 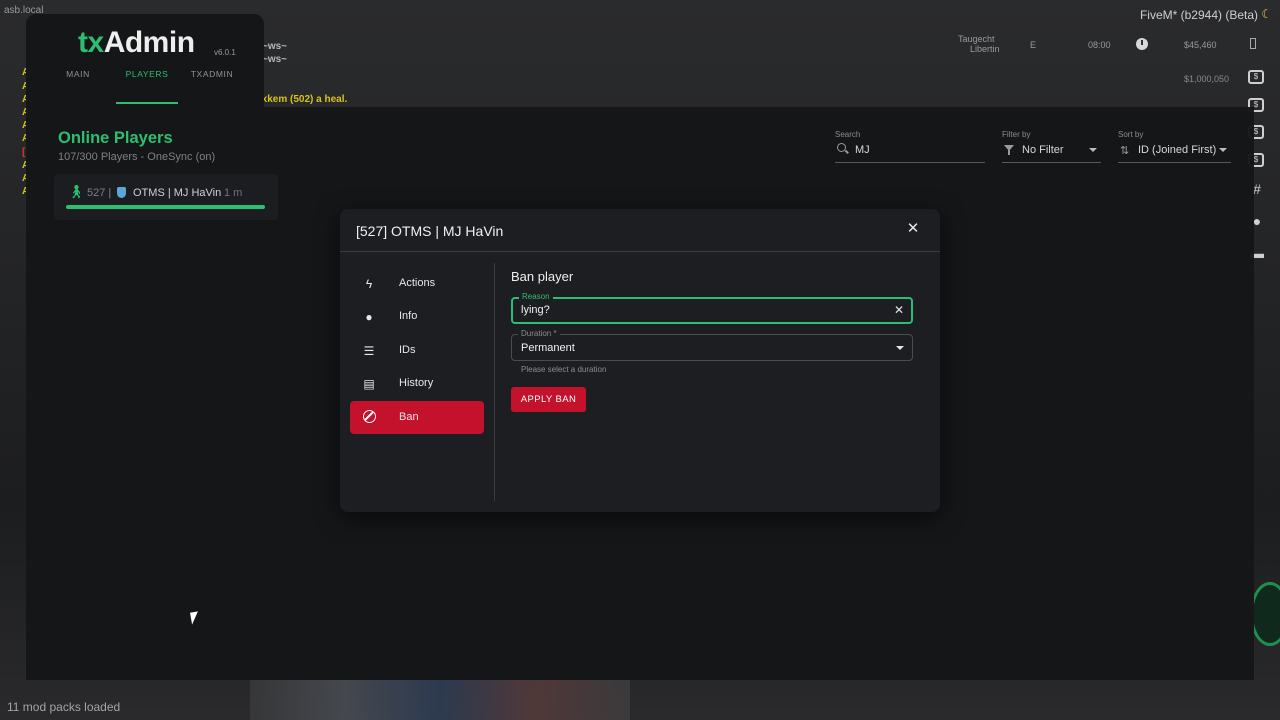 I want to click on book-icon: ▤, so click(x=369, y=384).